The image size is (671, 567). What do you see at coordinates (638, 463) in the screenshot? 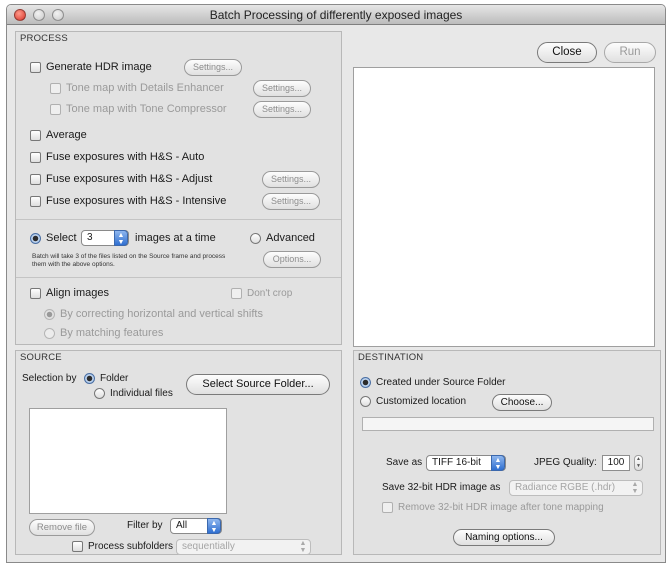
I see `stepper-icon: ▲ ▼` at bounding box center [638, 463].